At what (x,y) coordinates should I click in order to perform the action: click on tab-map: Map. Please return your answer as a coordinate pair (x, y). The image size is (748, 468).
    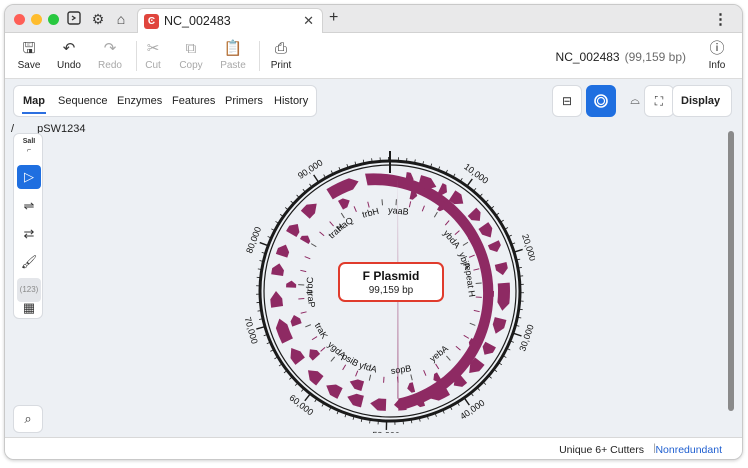
    Looking at the image, I should click on (34, 101).